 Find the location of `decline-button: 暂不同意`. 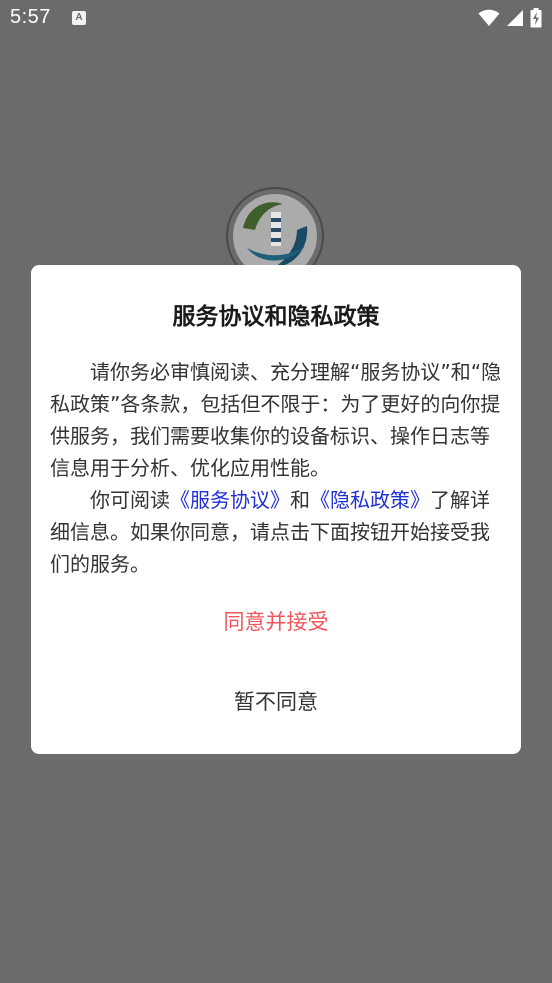

decline-button: 暂不同意 is located at coordinates (276, 702).